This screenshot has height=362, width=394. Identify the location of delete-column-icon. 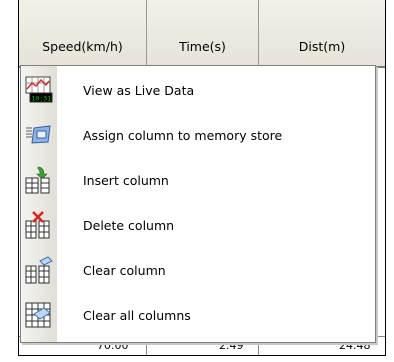
(39, 225).